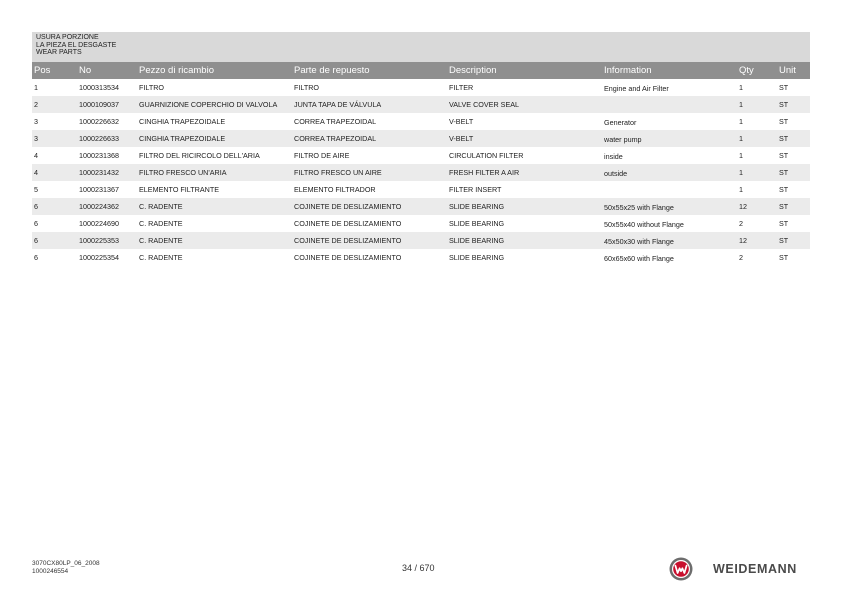  What do you see at coordinates (322, 155) in the screenshot?
I see `cell-parte: FILTRO DE AIRE` at bounding box center [322, 155].